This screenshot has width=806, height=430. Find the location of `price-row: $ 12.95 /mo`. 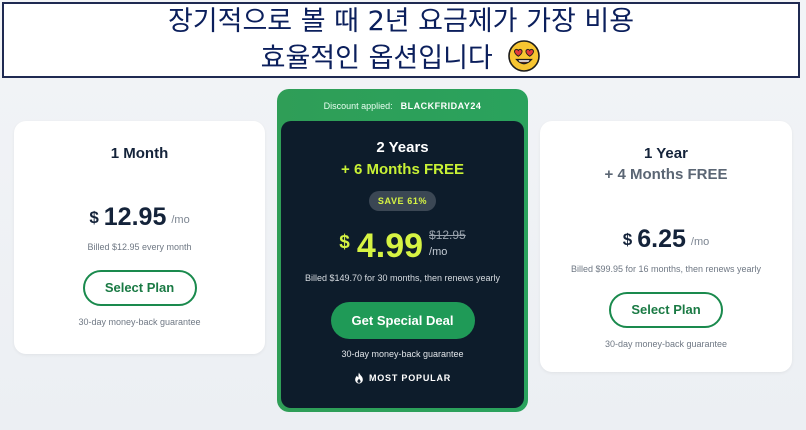

price-row: $ 12.95 /mo is located at coordinates (139, 217).